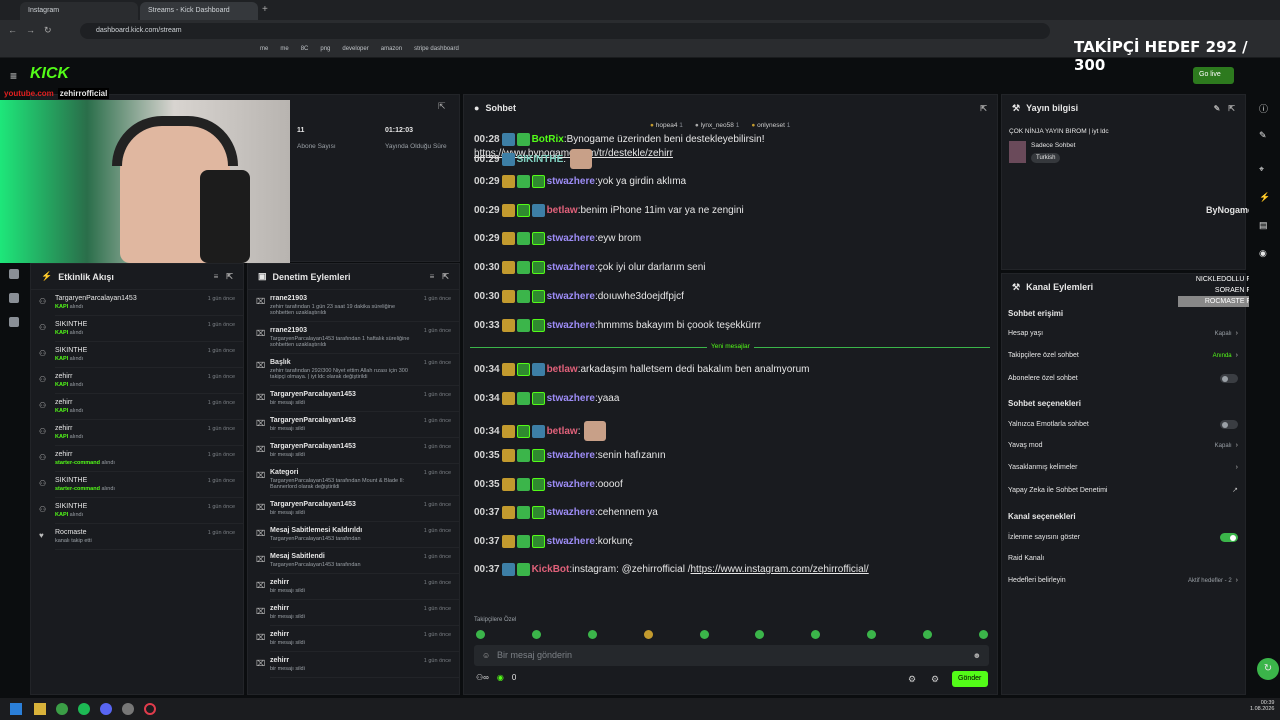 This screenshot has height=720, width=1280. What do you see at coordinates (1123, 424) in the screenshot?
I see `setting-row: Yalnızca Emotlarla sohbet` at bounding box center [1123, 424].